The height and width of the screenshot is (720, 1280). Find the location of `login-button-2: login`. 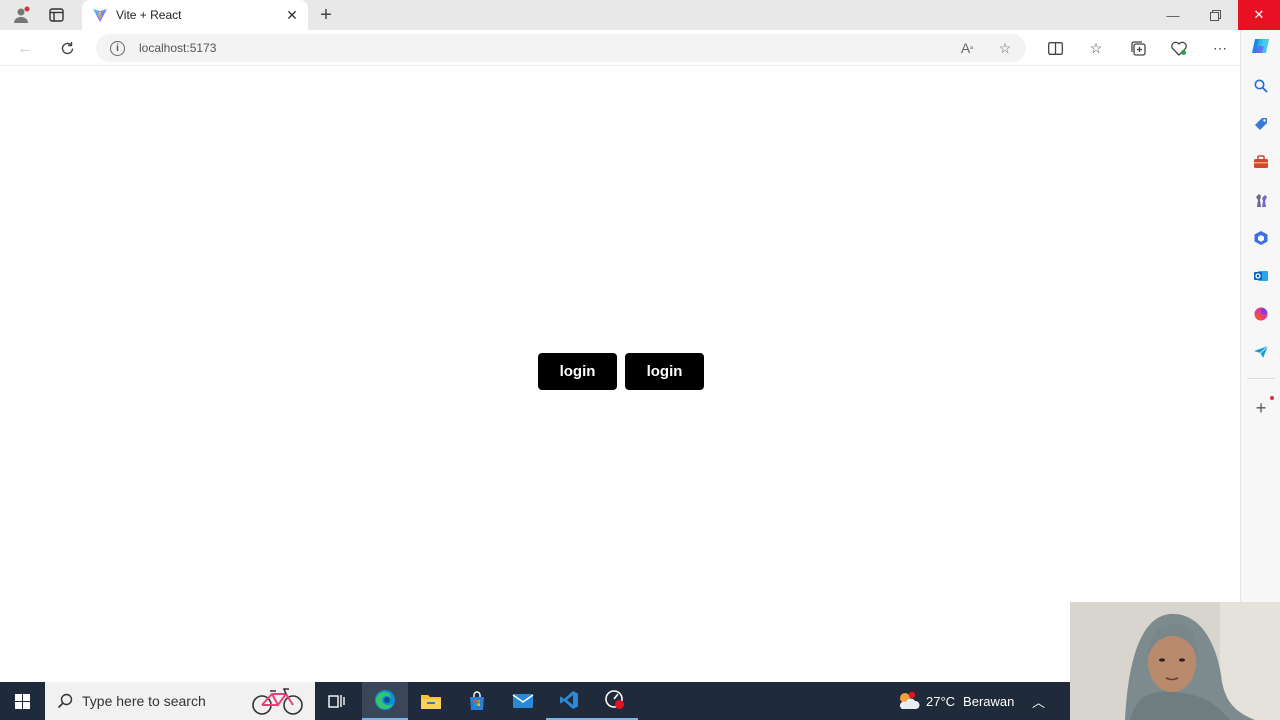

login-button-2: login is located at coordinates (664, 371).